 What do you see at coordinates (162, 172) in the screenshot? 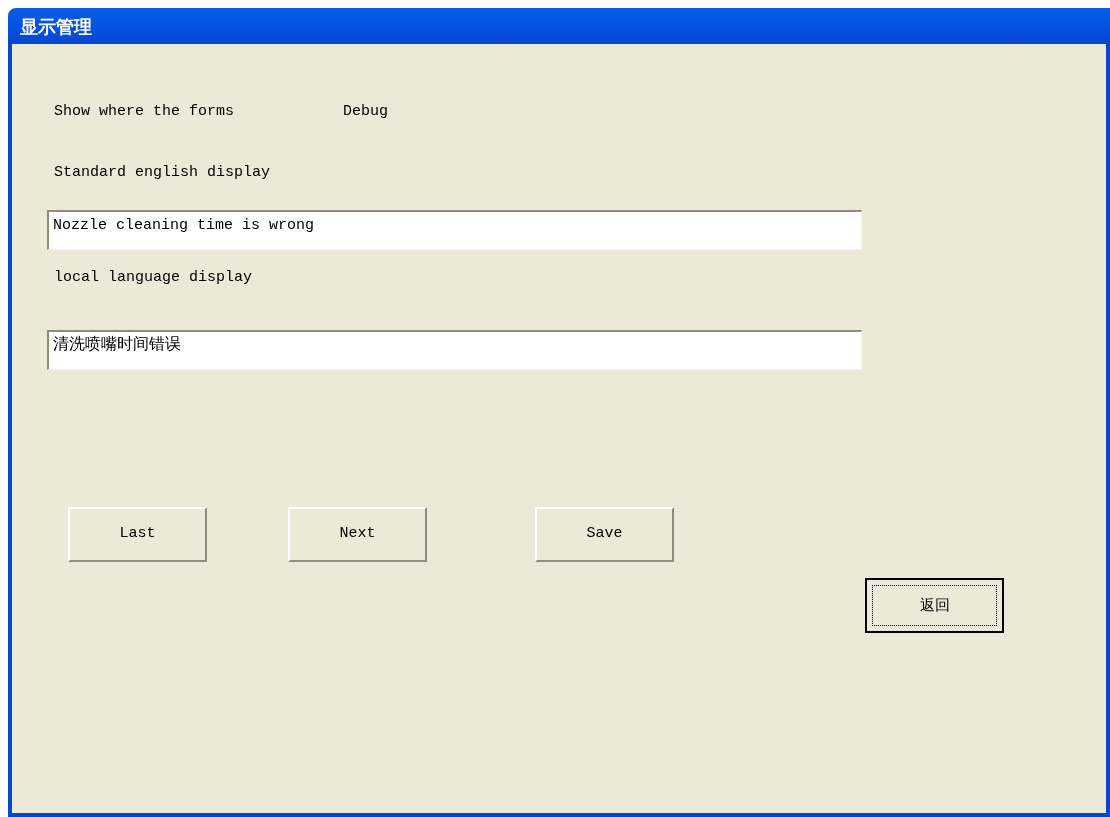
I see `english-display-label: Standard english display` at bounding box center [162, 172].